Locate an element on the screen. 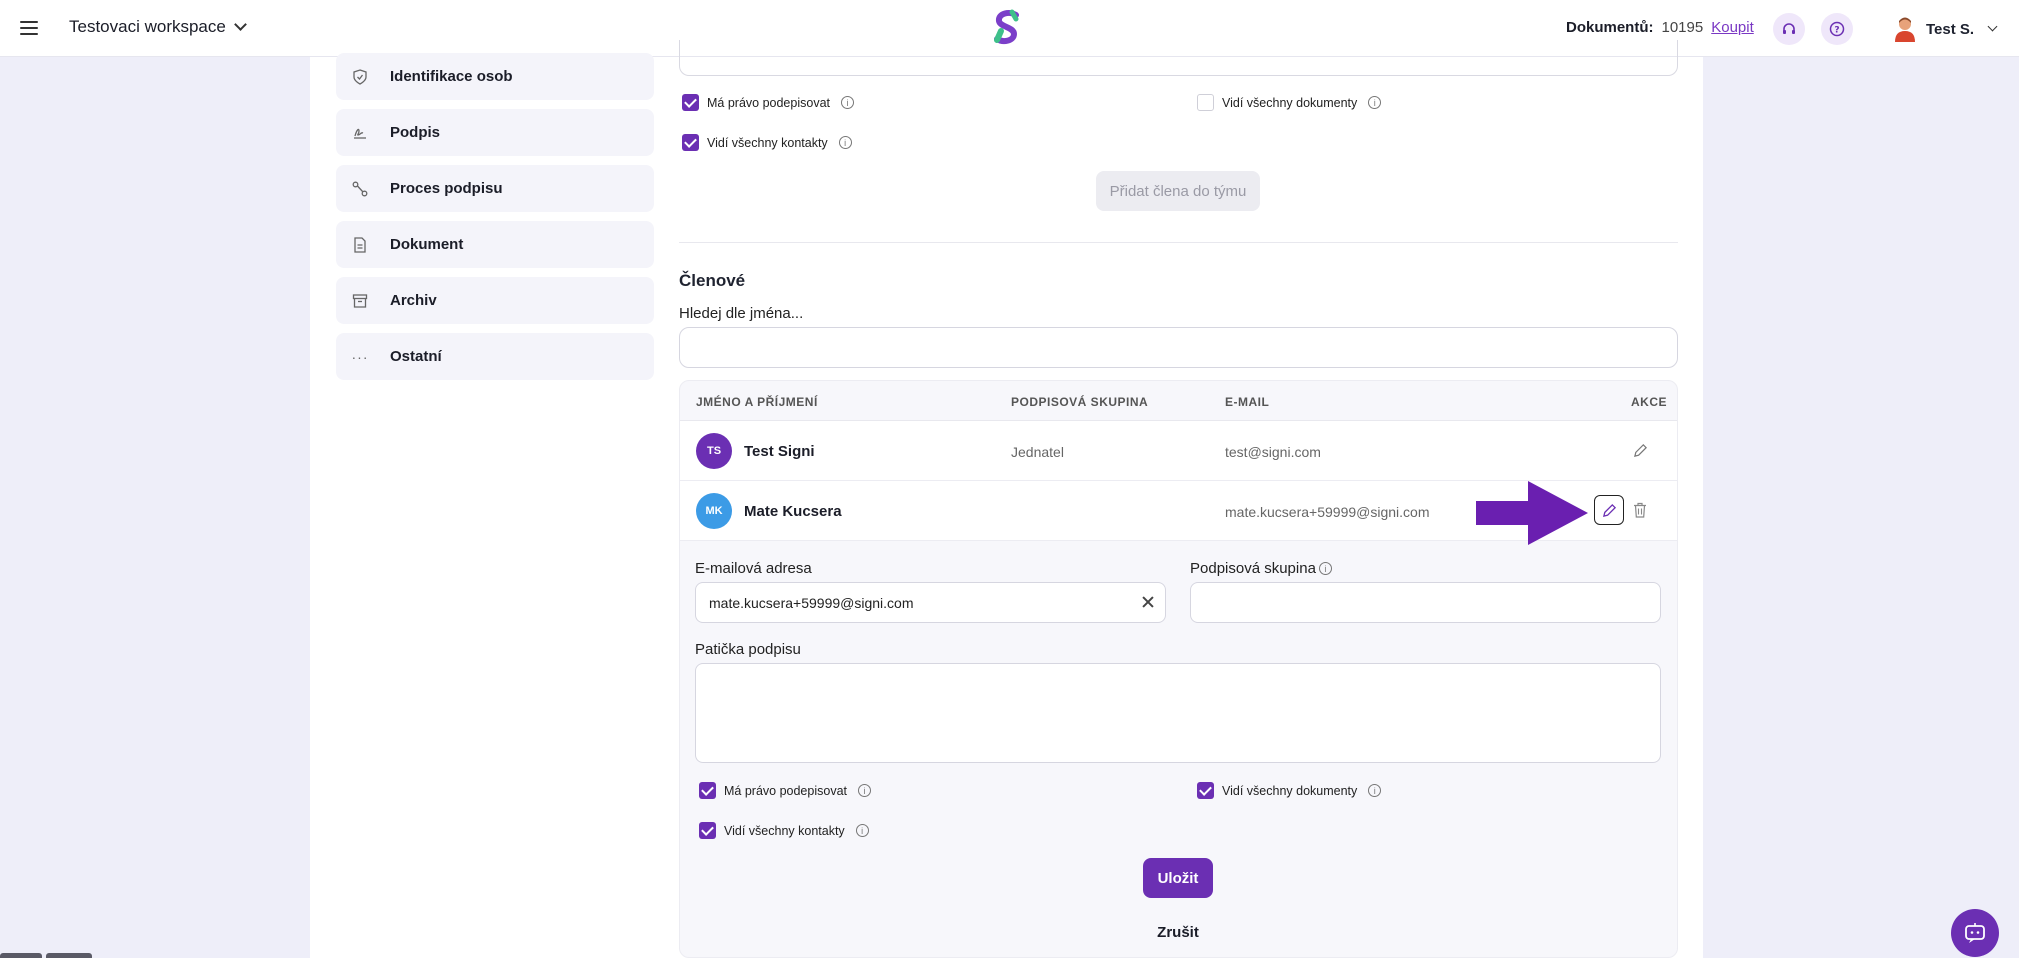  help-button: ? is located at coordinates (1837, 29).